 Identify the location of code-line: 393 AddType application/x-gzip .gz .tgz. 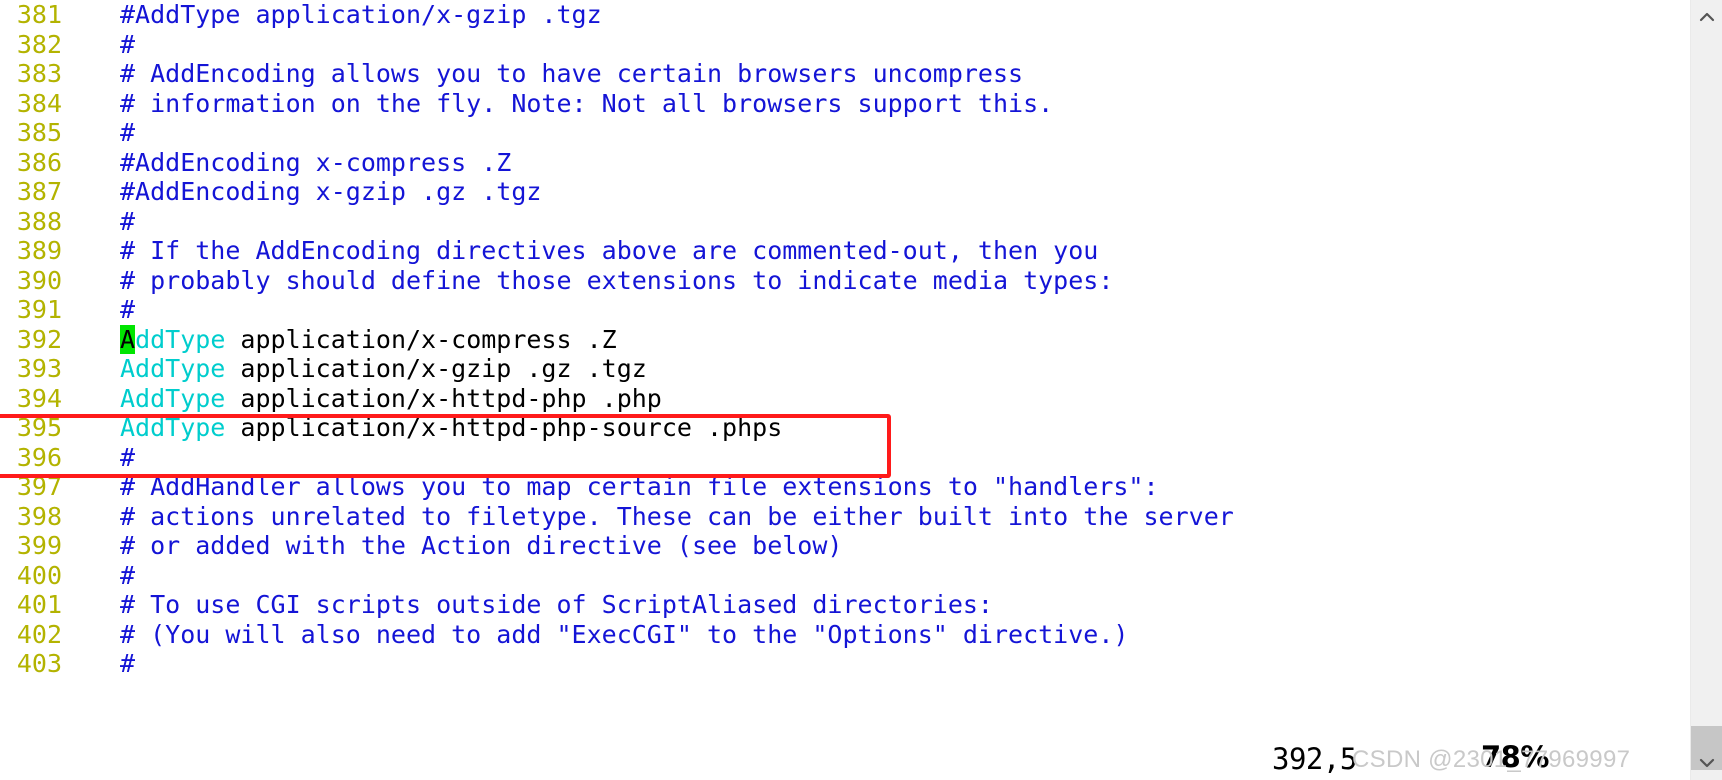
(845, 369).